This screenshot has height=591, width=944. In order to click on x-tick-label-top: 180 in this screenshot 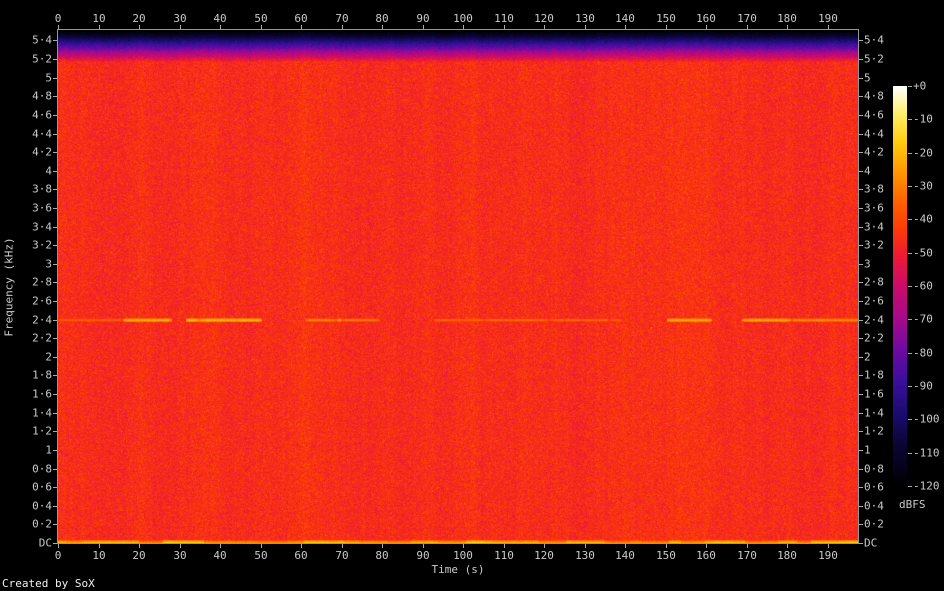, I will do `click(787, 18)`.